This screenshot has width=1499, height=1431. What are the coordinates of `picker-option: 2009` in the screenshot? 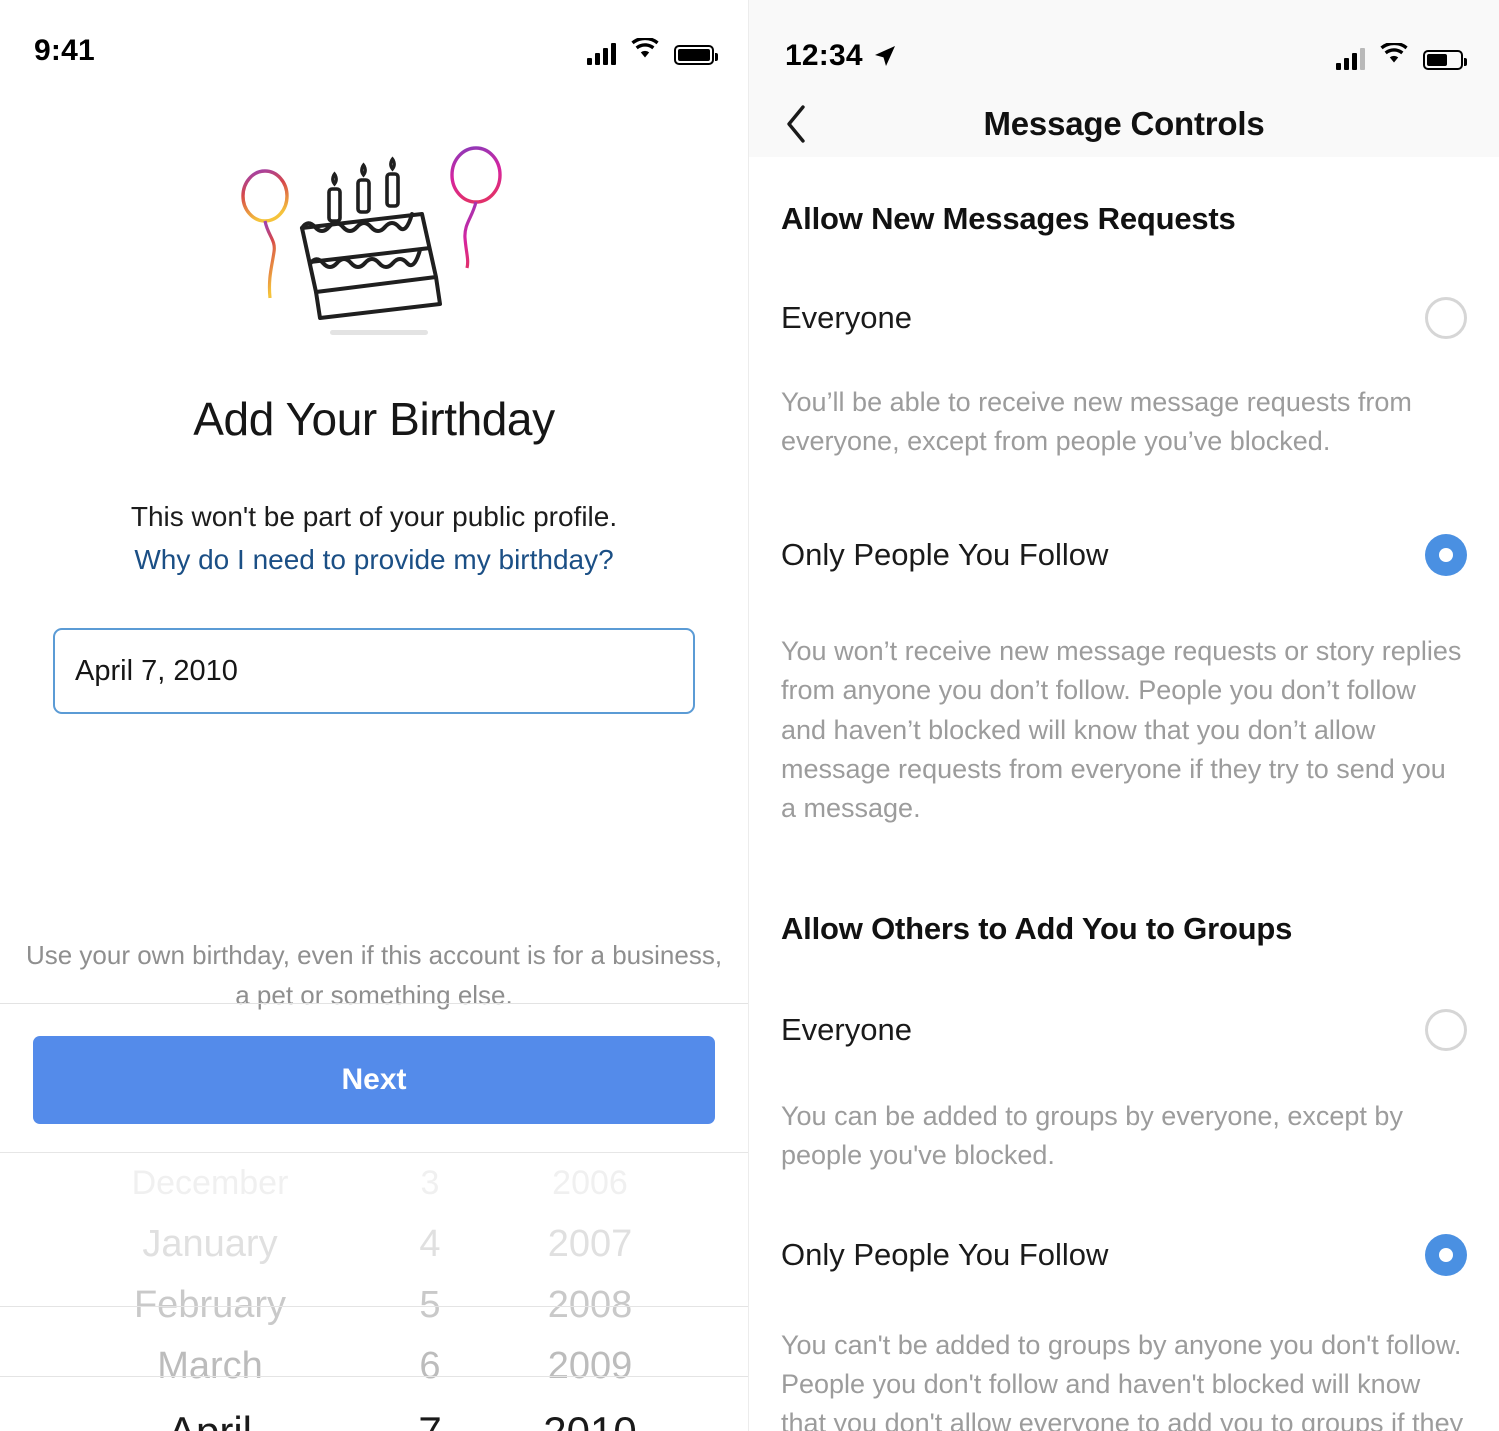 It's located at (590, 1366).